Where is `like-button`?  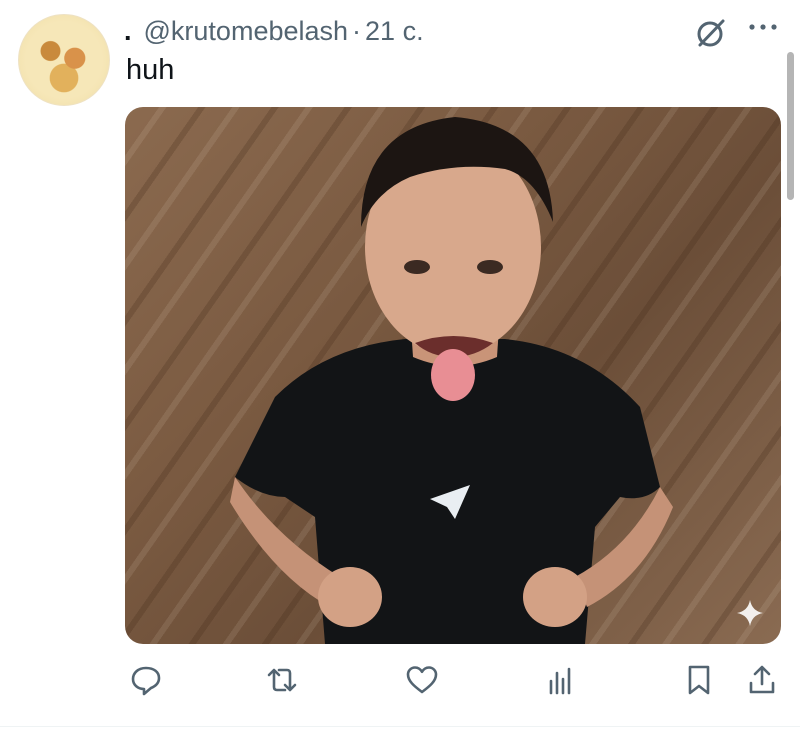
like-button is located at coordinates (422, 680).